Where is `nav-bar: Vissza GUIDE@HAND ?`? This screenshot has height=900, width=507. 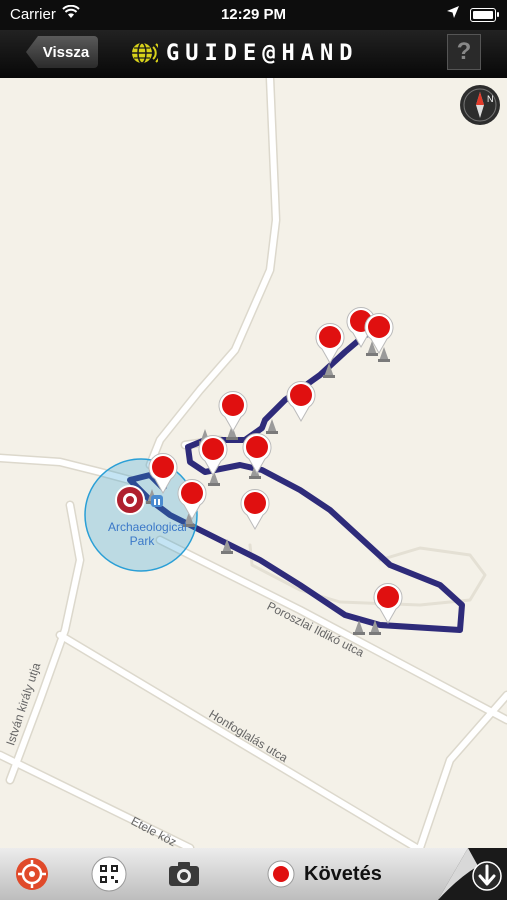
nav-bar: Vissza GUIDE@HAND ? is located at coordinates (253, 54).